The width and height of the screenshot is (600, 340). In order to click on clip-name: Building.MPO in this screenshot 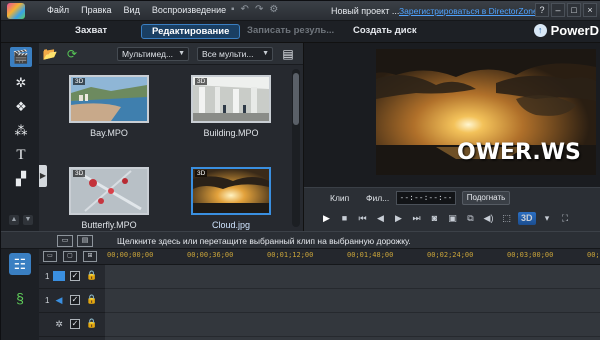, I will do `click(231, 133)`.